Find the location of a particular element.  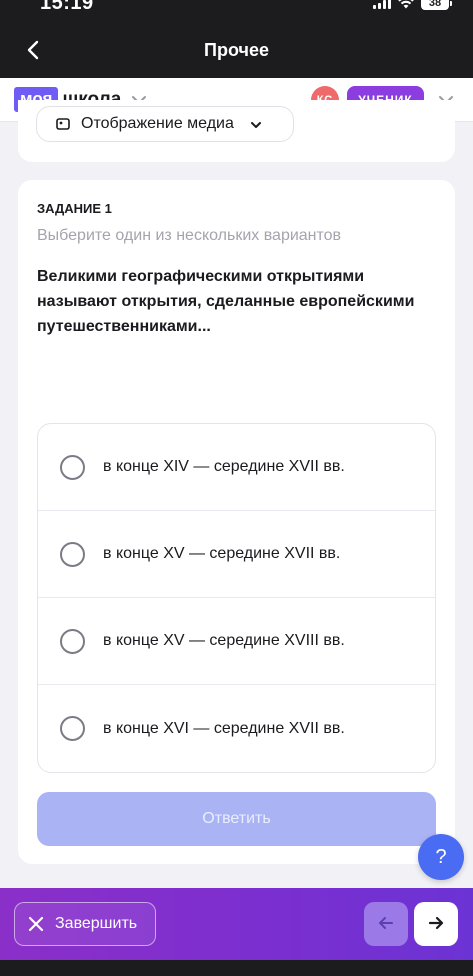

answer-button: Ответить is located at coordinates (236, 819).